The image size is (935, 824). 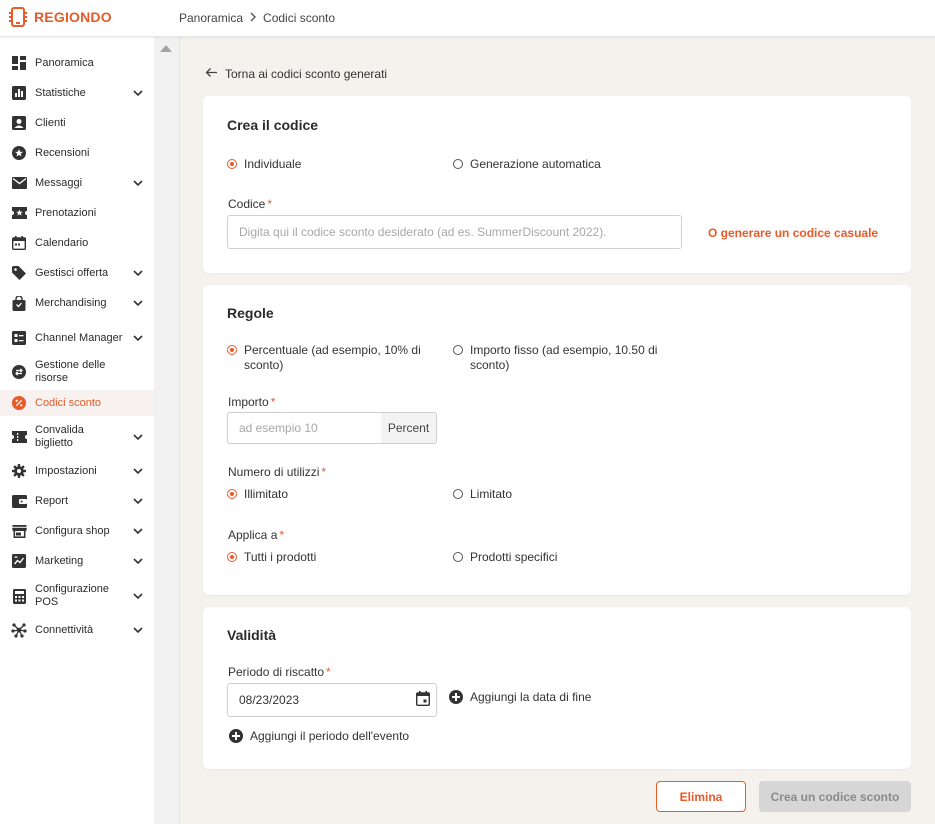 What do you see at coordinates (19, 243) in the screenshot?
I see `calendar-icon` at bounding box center [19, 243].